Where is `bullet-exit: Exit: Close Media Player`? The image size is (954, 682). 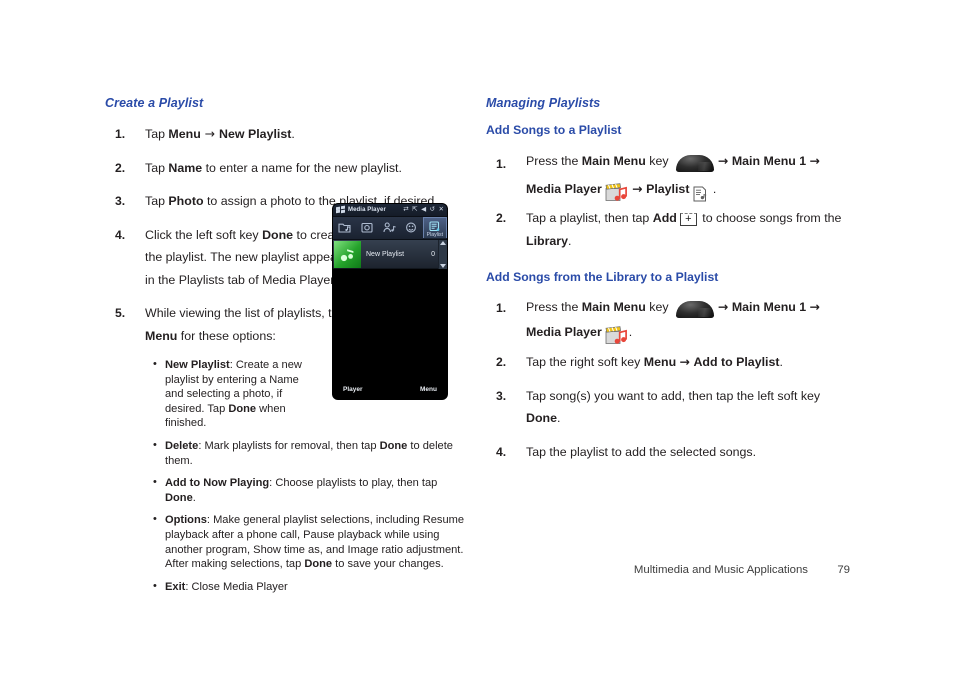 bullet-exit: Exit: Close Media Player is located at coordinates (309, 587).